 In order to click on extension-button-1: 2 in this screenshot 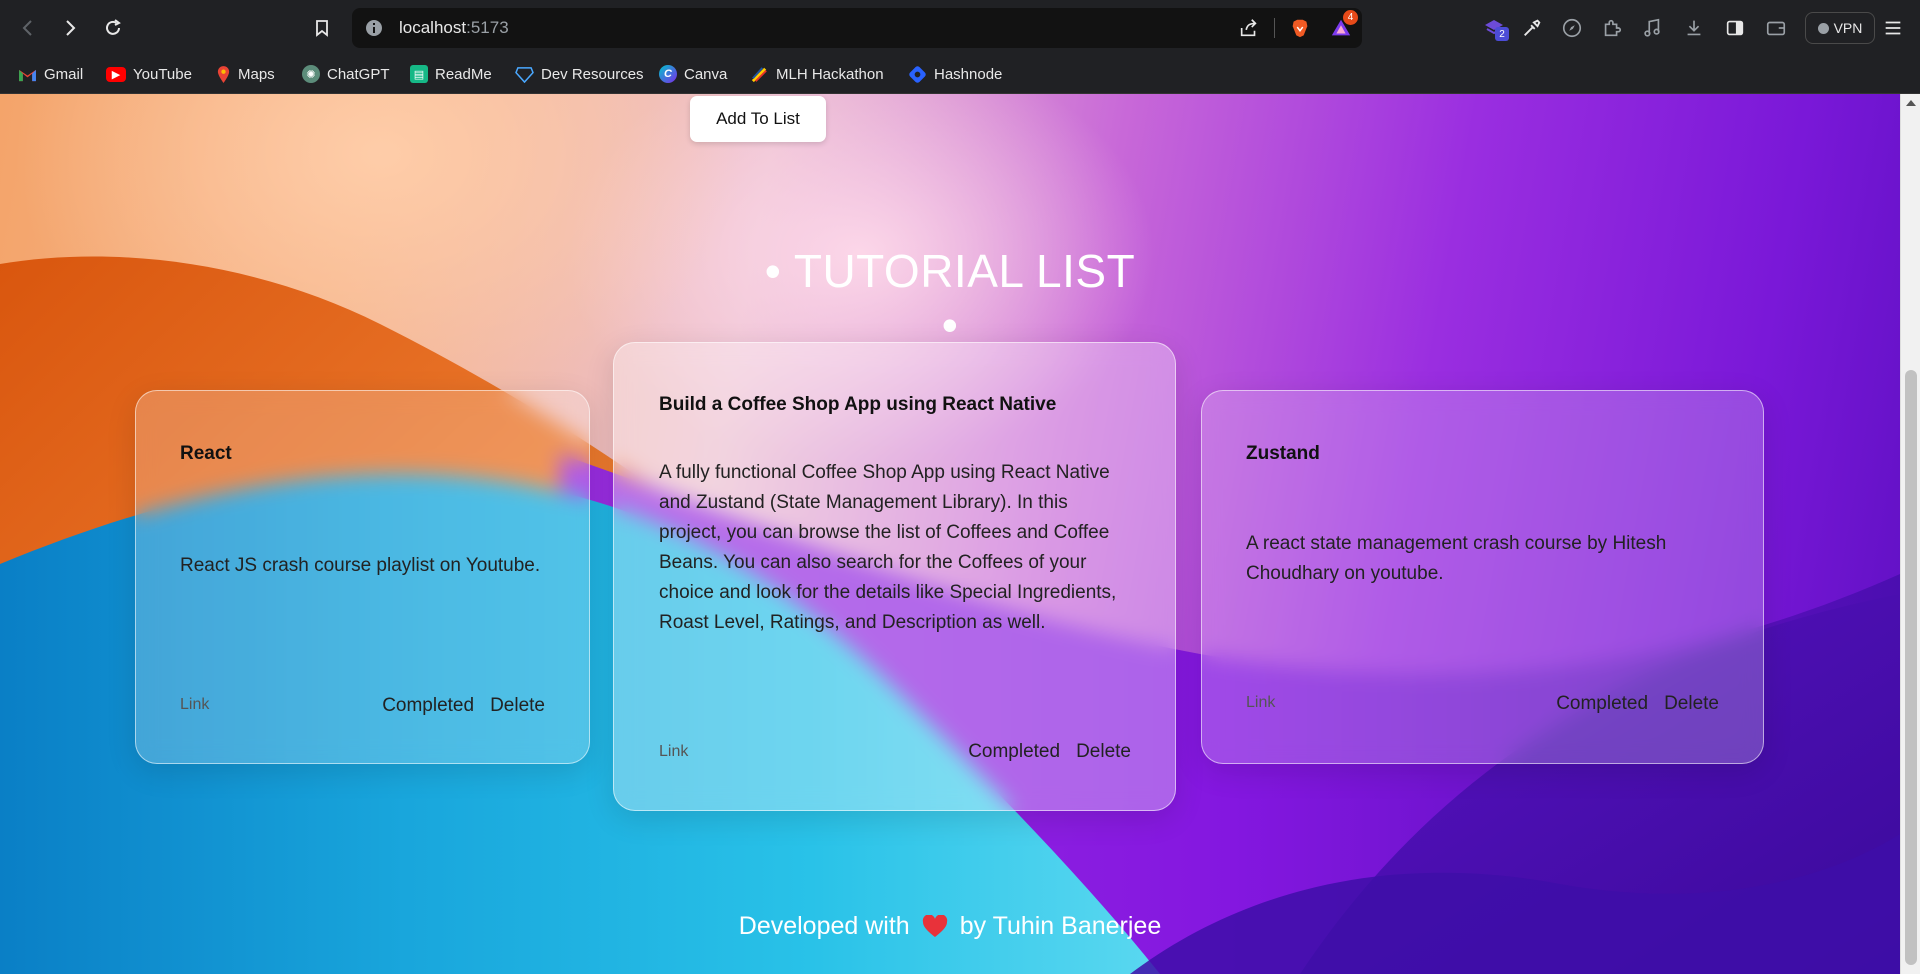, I will do `click(1495, 28)`.